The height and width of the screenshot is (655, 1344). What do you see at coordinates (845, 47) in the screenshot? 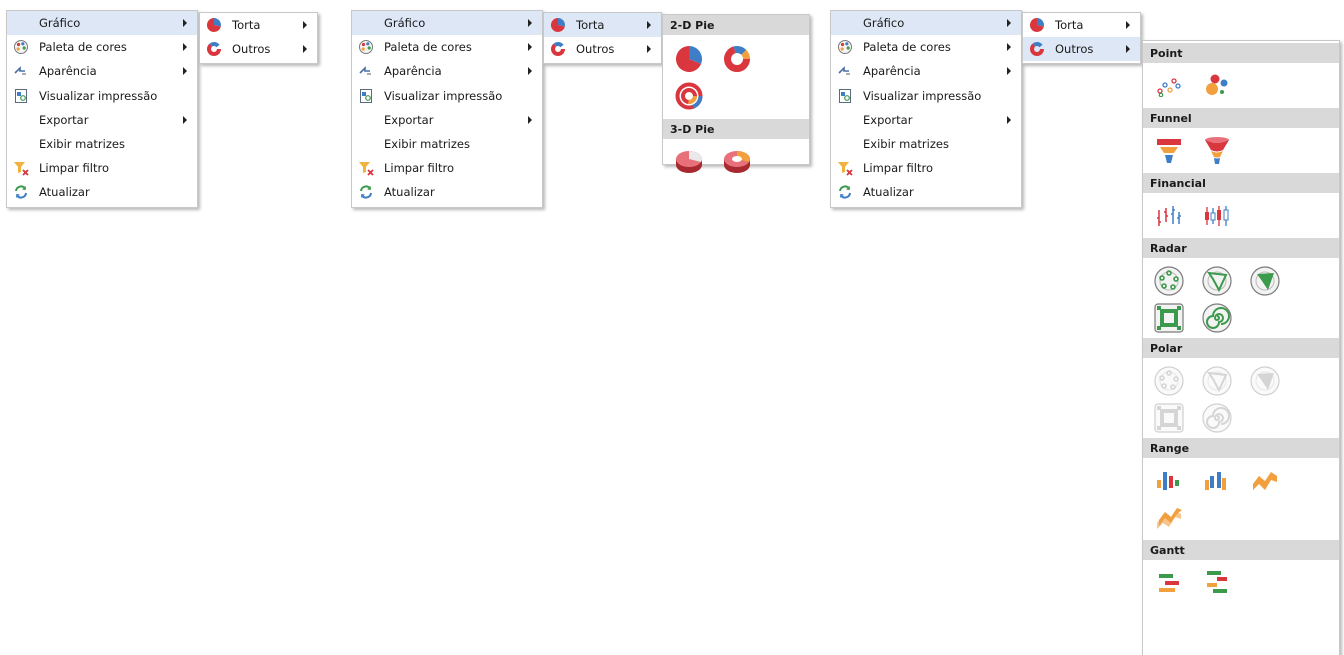
I see `palette-icon` at bounding box center [845, 47].